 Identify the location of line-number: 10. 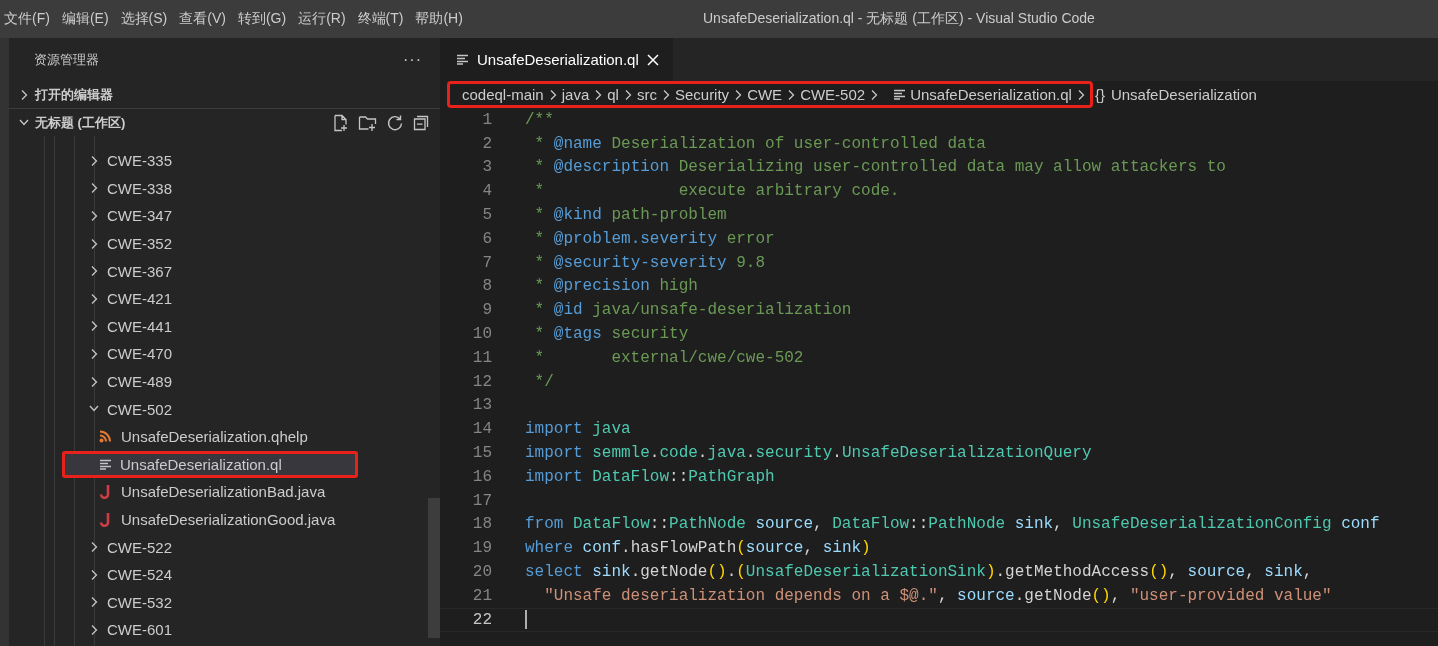
(482, 334).